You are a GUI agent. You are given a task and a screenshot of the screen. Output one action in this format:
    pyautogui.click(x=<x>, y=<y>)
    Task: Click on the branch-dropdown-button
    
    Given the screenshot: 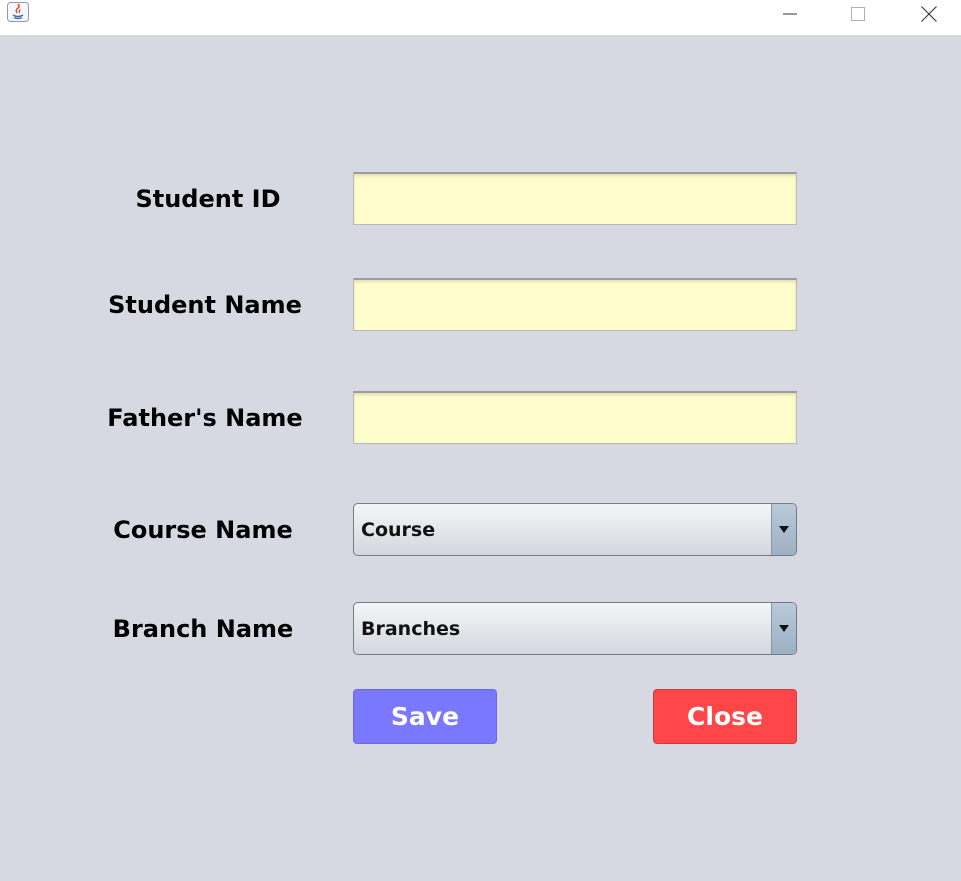 What is the action you would take?
    pyautogui.click(x=783, y=628)
    